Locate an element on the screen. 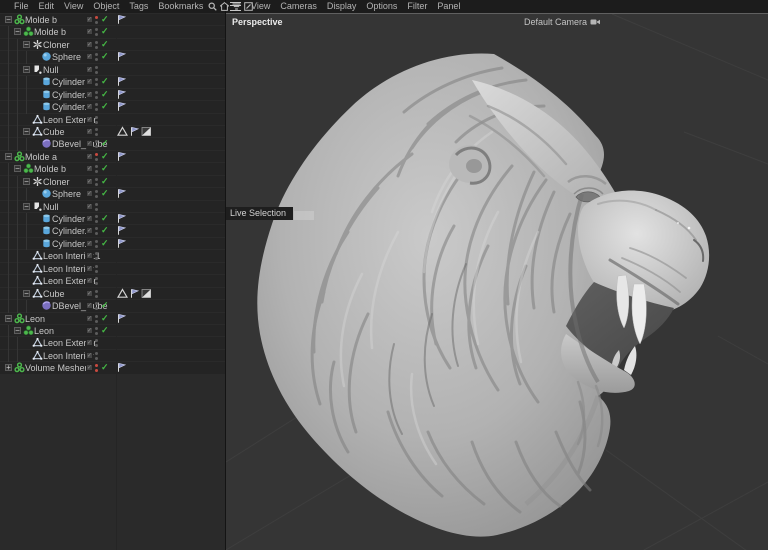  sphere-object-icon is located at coordinates (46, 193).